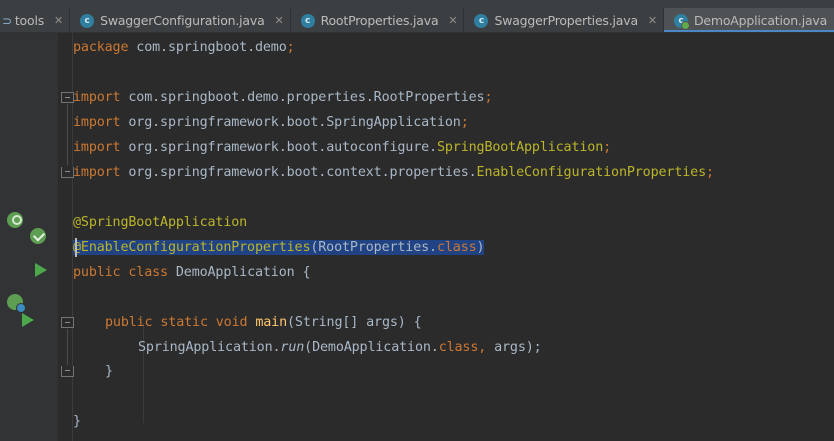 The height and width of the screenshot is (441, 834). What do you see at coordinates (760, 20) in the screenshot?
I see `tab-label: DemoApplication.java` at bounding box center [760, 20].